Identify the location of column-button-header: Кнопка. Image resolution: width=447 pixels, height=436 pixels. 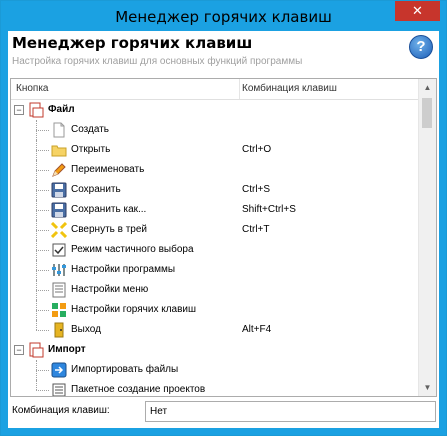
(32, 88).